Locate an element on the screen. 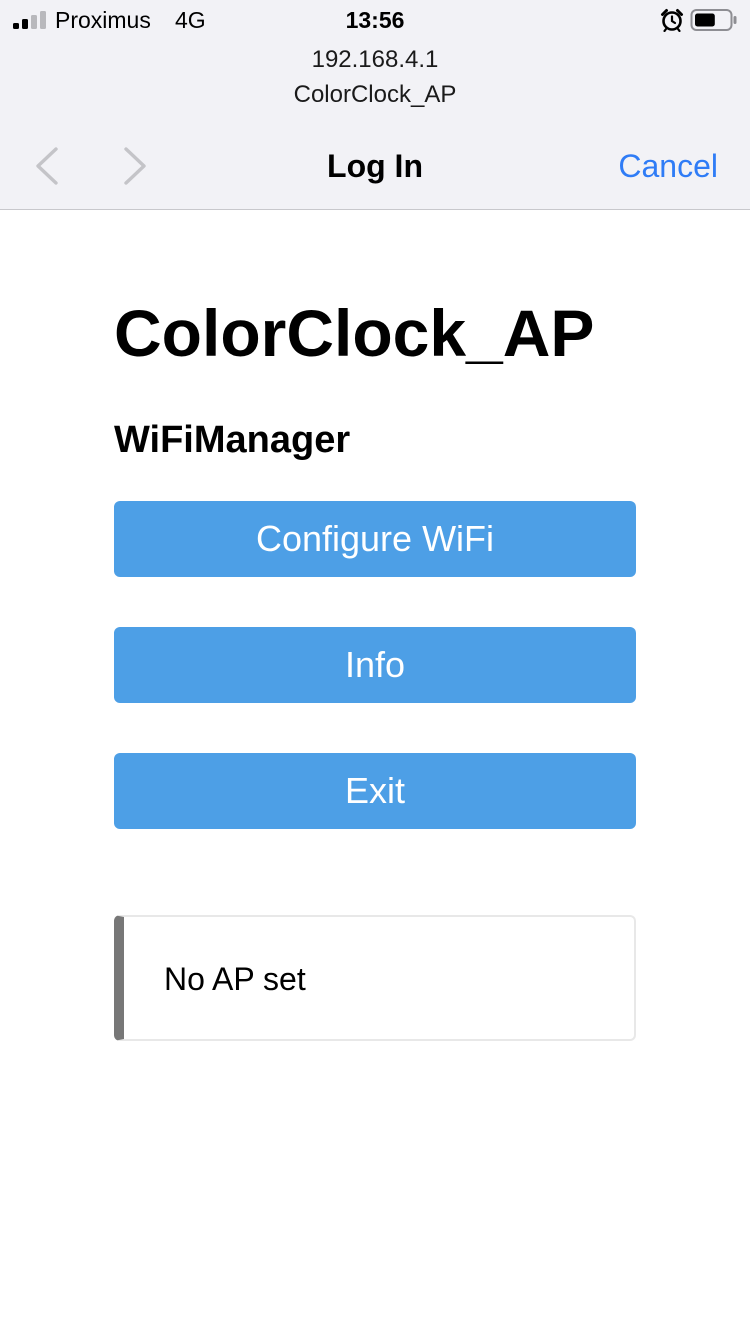 The width and height of the screenshot is (750, 1334). info-button: Info is located at coordinates (375, 665).